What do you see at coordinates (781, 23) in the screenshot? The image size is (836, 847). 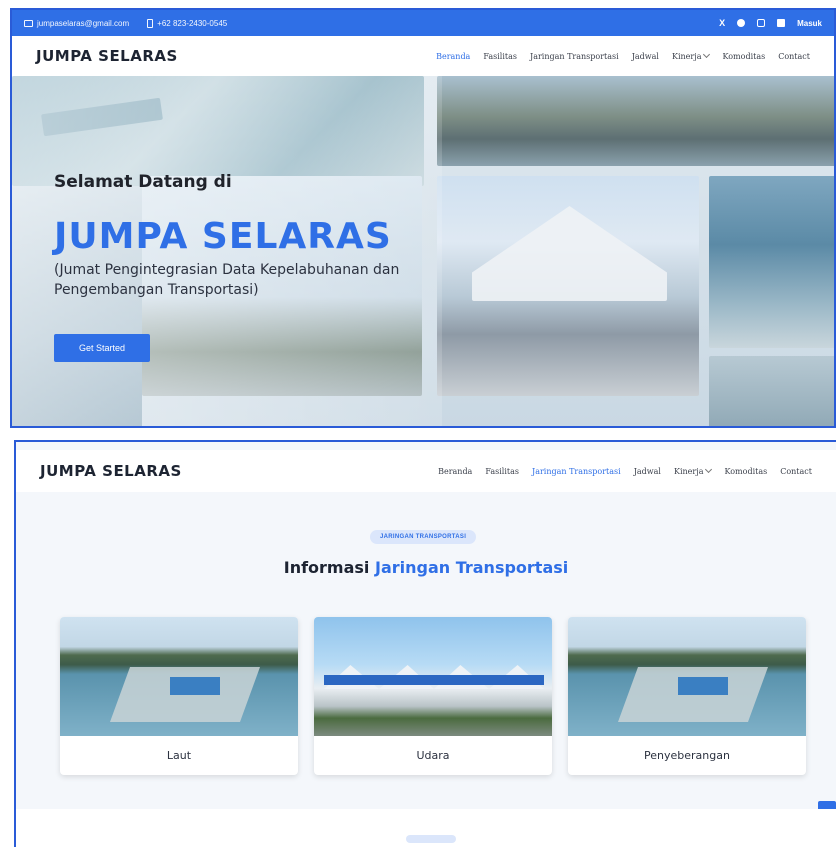 I see `linkedin-icon` at bounding box center [781, 23].